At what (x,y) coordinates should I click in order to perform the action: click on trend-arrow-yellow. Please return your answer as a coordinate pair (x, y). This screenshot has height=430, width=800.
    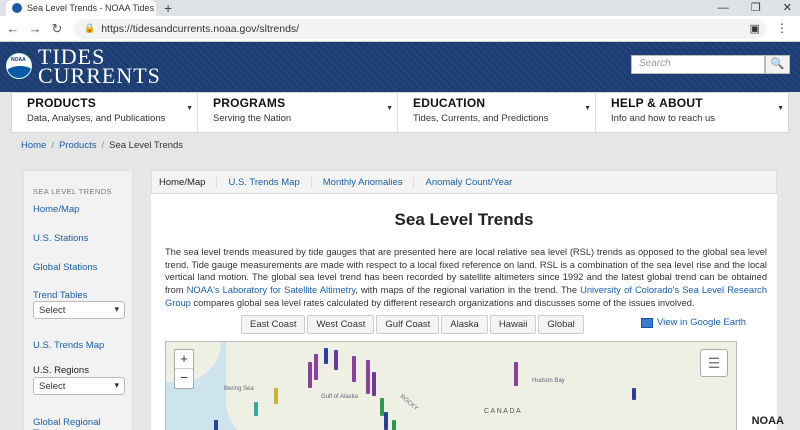
    Looking at the image, I should click on (276, 396).